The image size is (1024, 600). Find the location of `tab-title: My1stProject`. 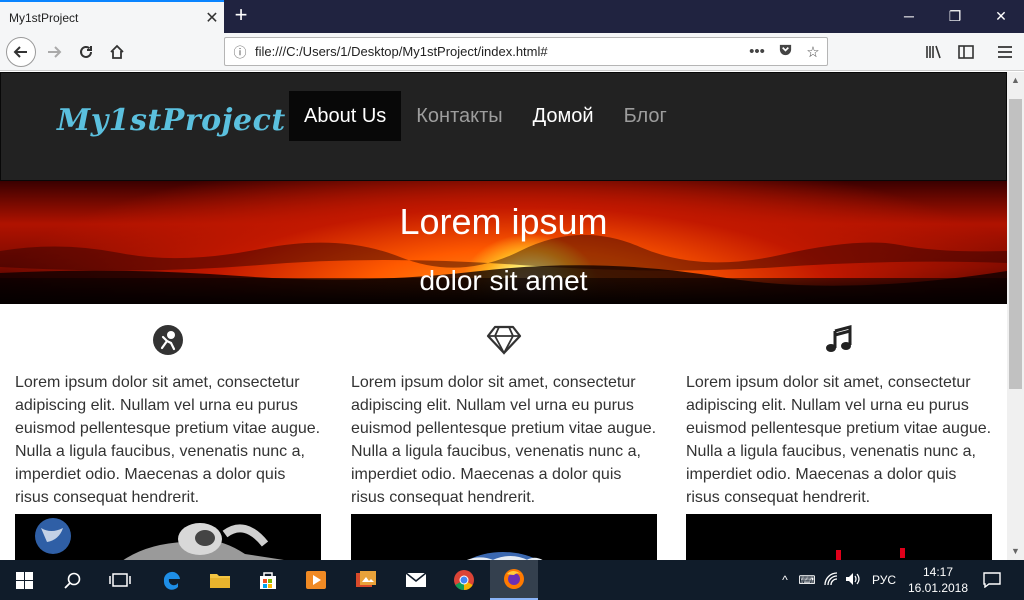

tab-title: My1stProject is located at coordinates (44, 17).